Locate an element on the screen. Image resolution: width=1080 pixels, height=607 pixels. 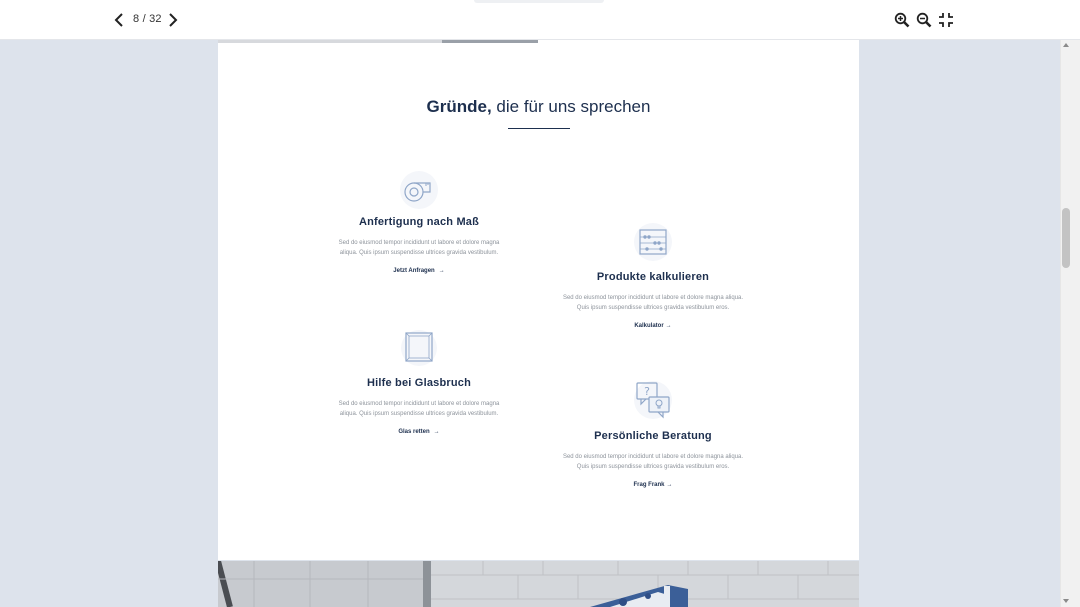
exit-fullscreen-icon is located at coordinates (946, 20).